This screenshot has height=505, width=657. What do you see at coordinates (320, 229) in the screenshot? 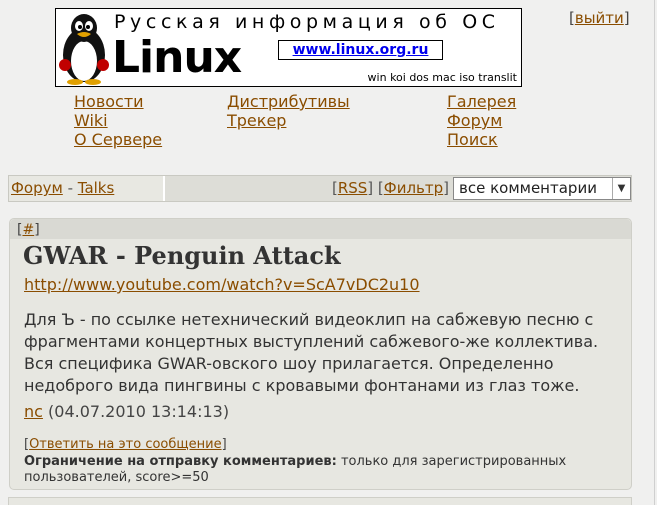
I see `message-header-strip` at bounding box center [320, 229].